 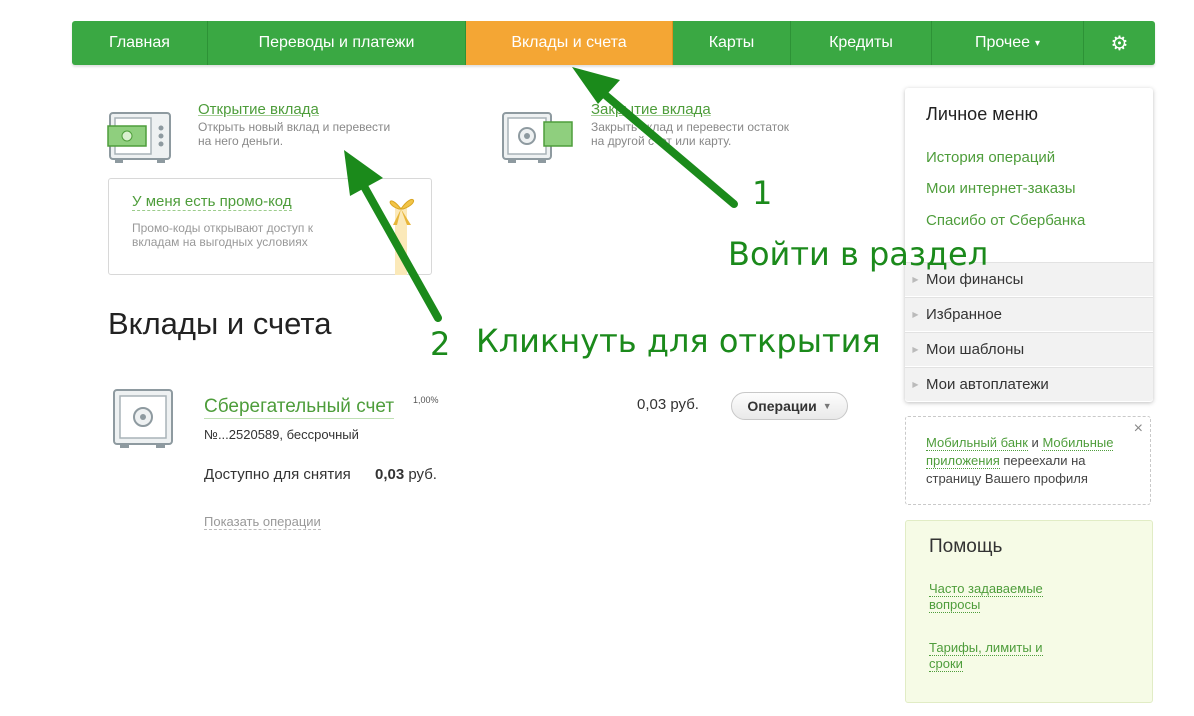 What do you see at coordinates (827, 406) in the screenshot?
I see `chevron-down-icon: ▼` at bounding box center [827, 406].